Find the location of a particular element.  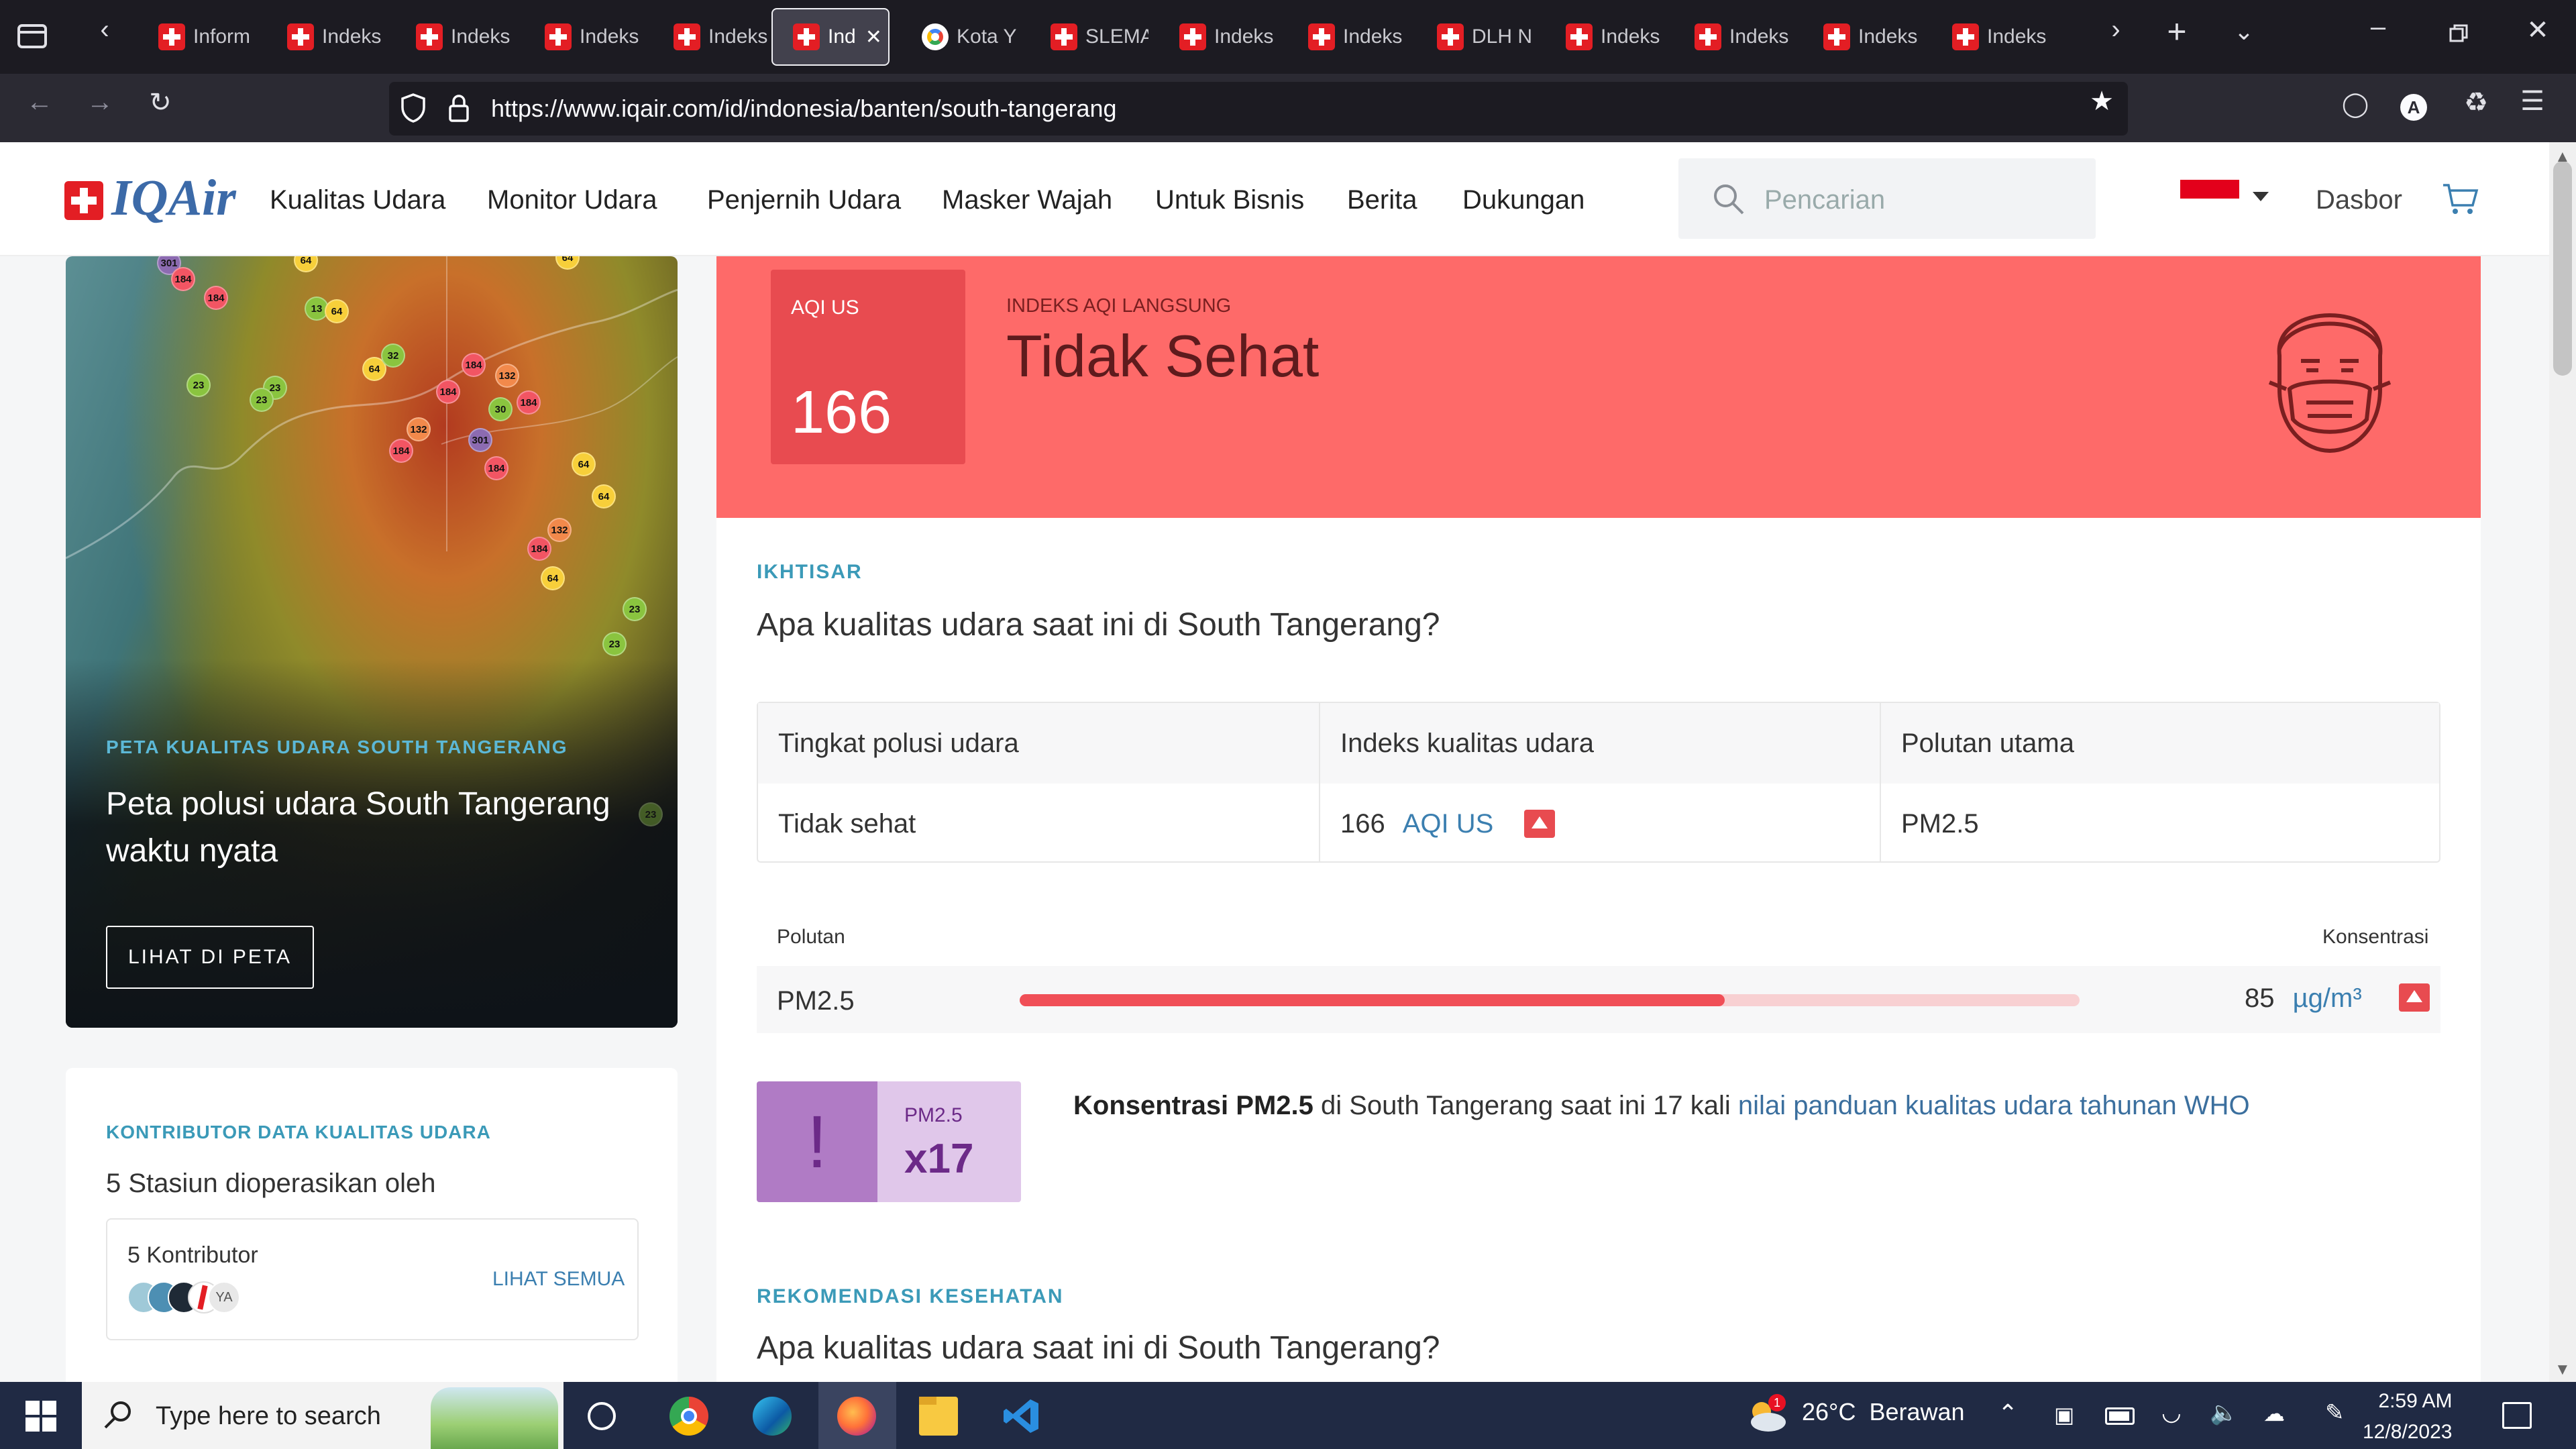

scrollbar-thumb is located at coordinates (2562, 268).